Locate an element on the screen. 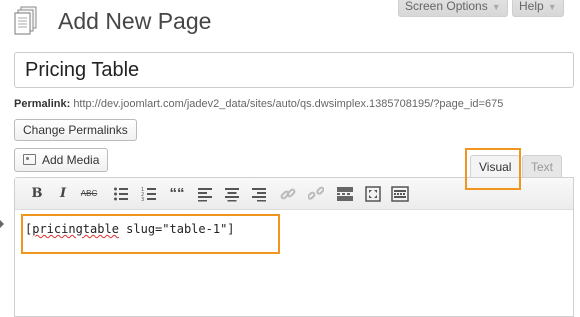 This screenshot has height=317, width=580. align-center-icon is located at coordinates (232, 195).